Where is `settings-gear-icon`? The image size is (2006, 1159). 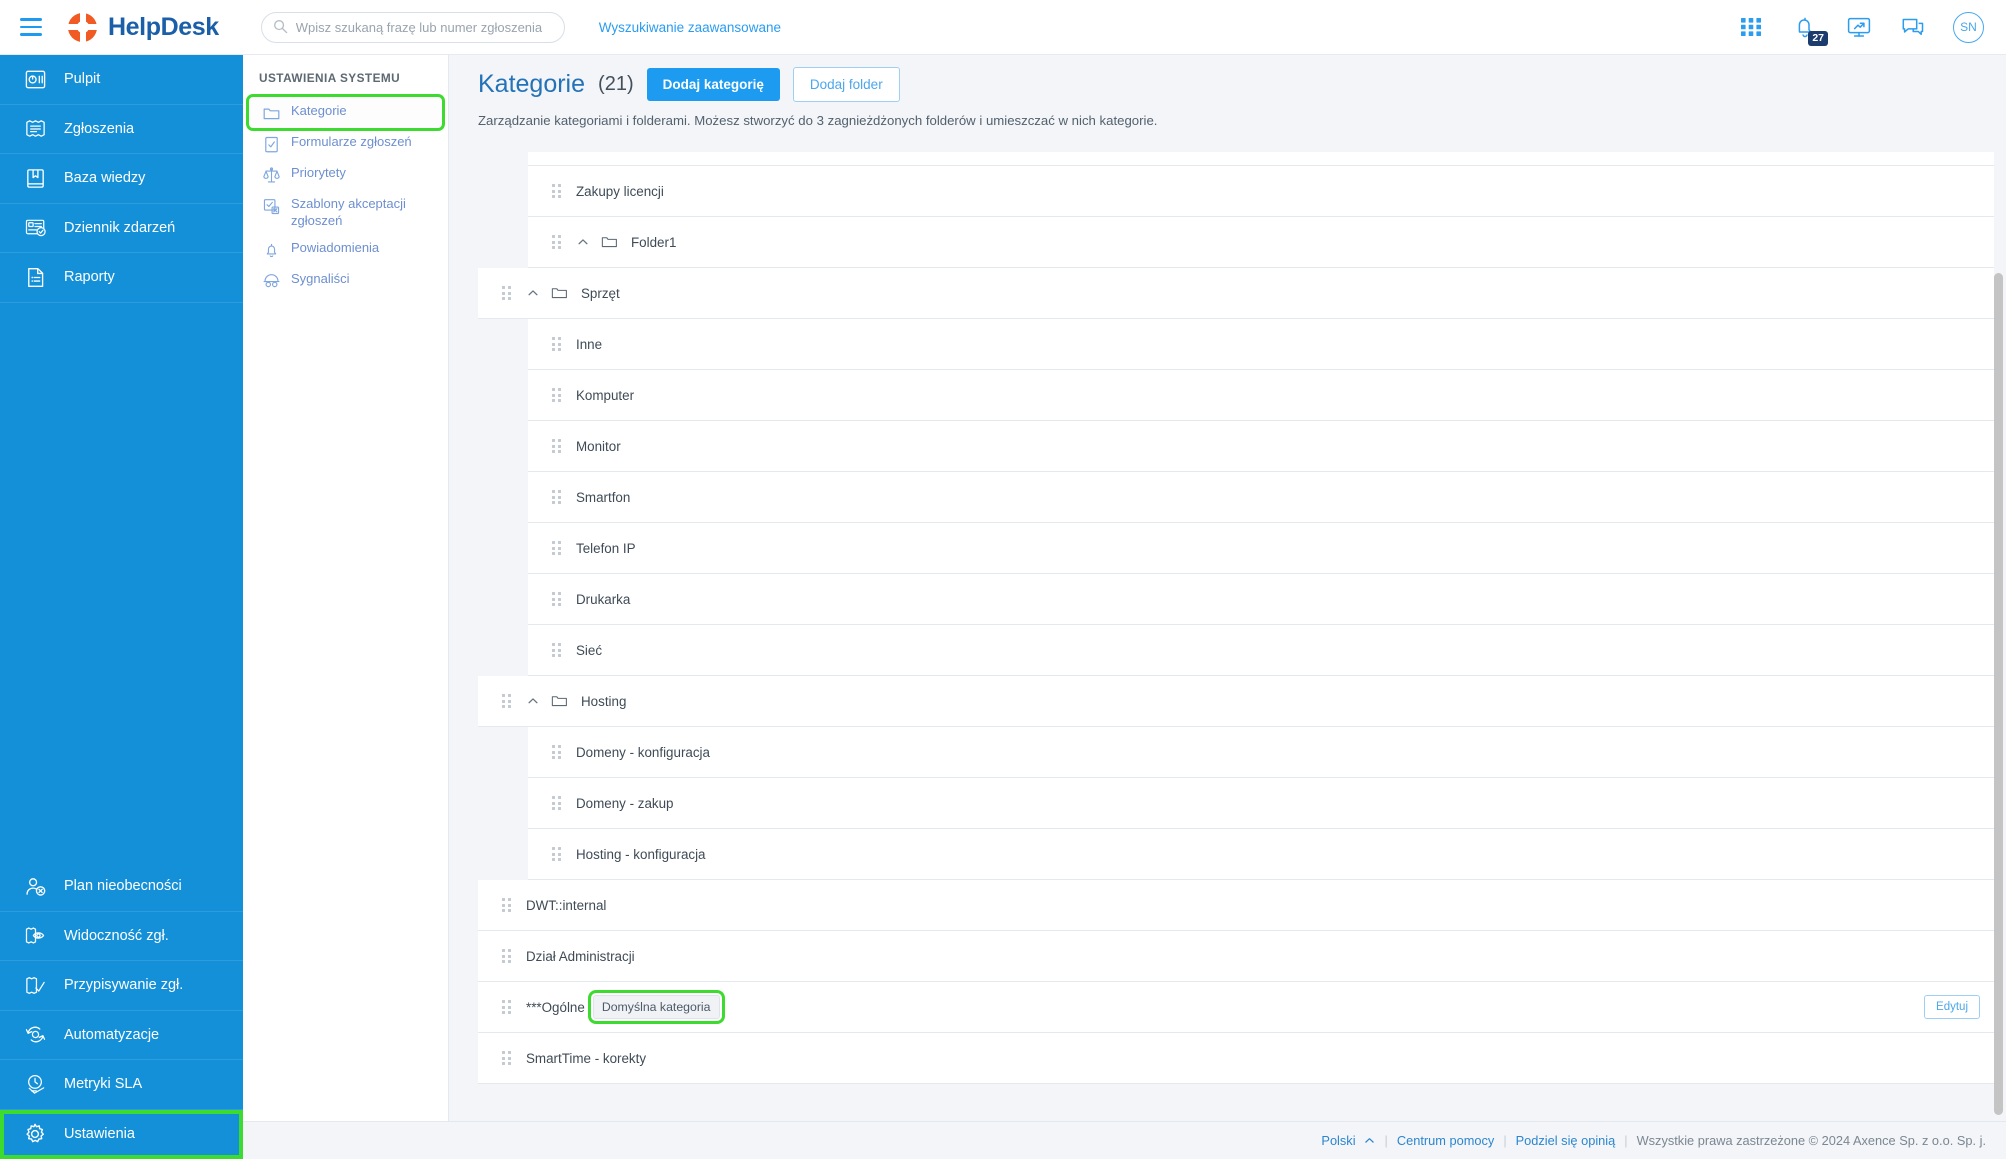 settings-gear-icon is located at coordinates (35, 1134).